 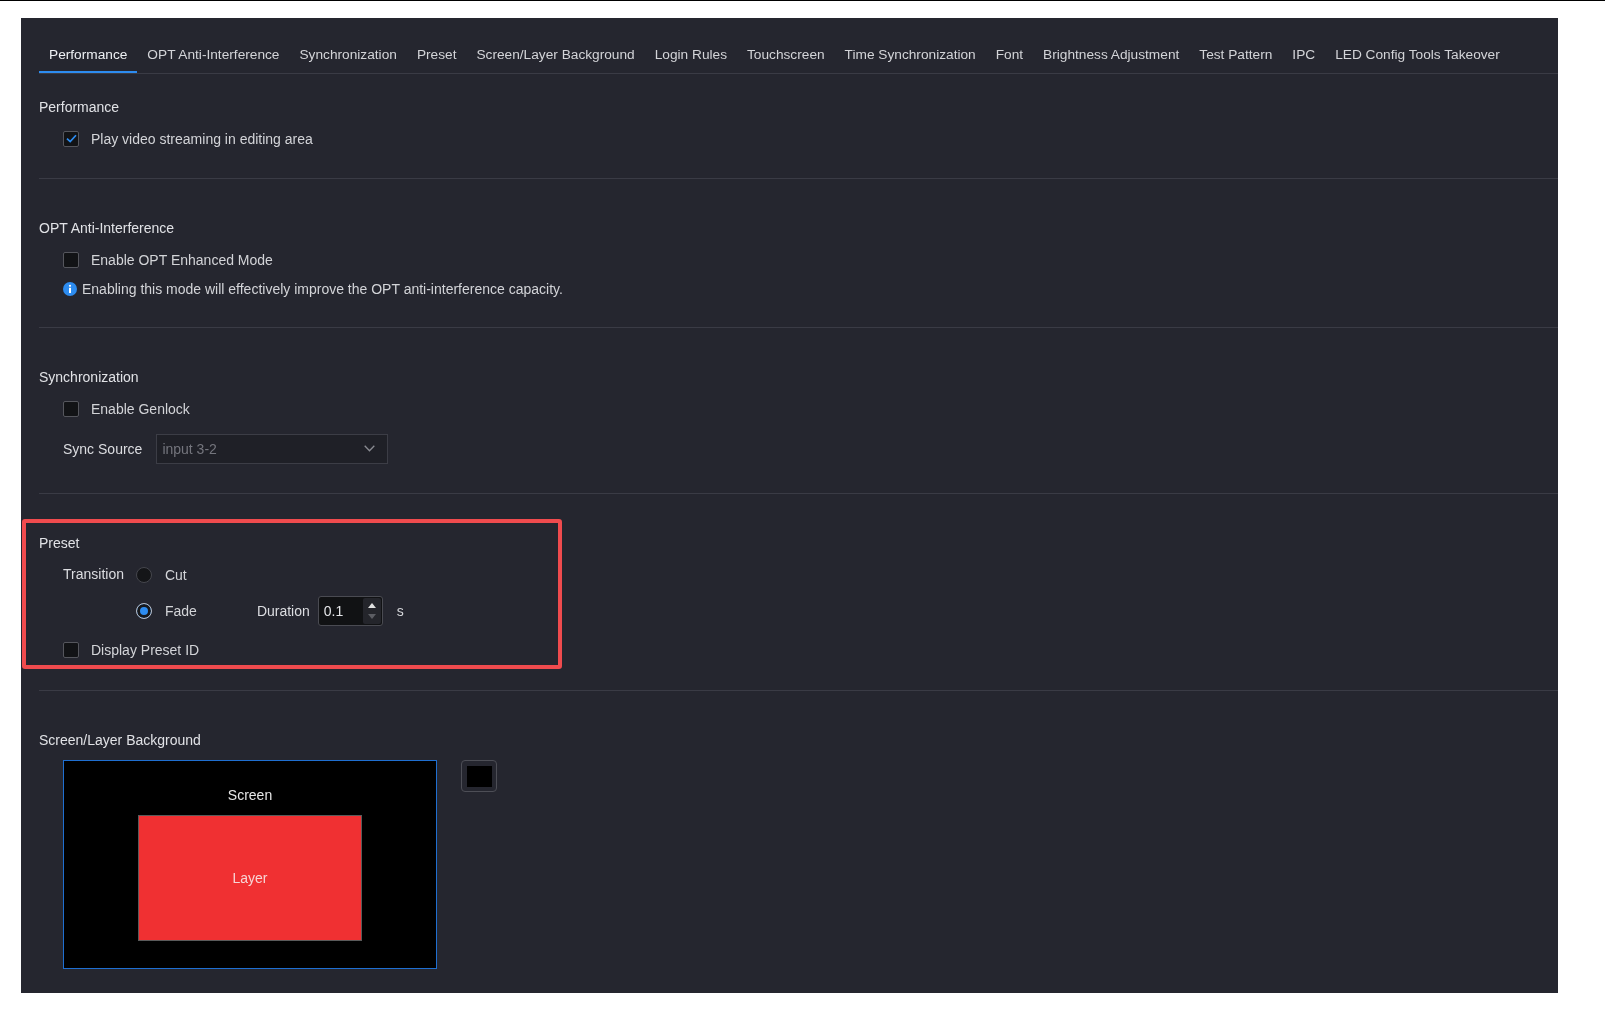 What do you see at coordinates (120, 740) in the screenshot?
I see `section-heading: Screen/Layer Background` at bounding box center [120, 740].